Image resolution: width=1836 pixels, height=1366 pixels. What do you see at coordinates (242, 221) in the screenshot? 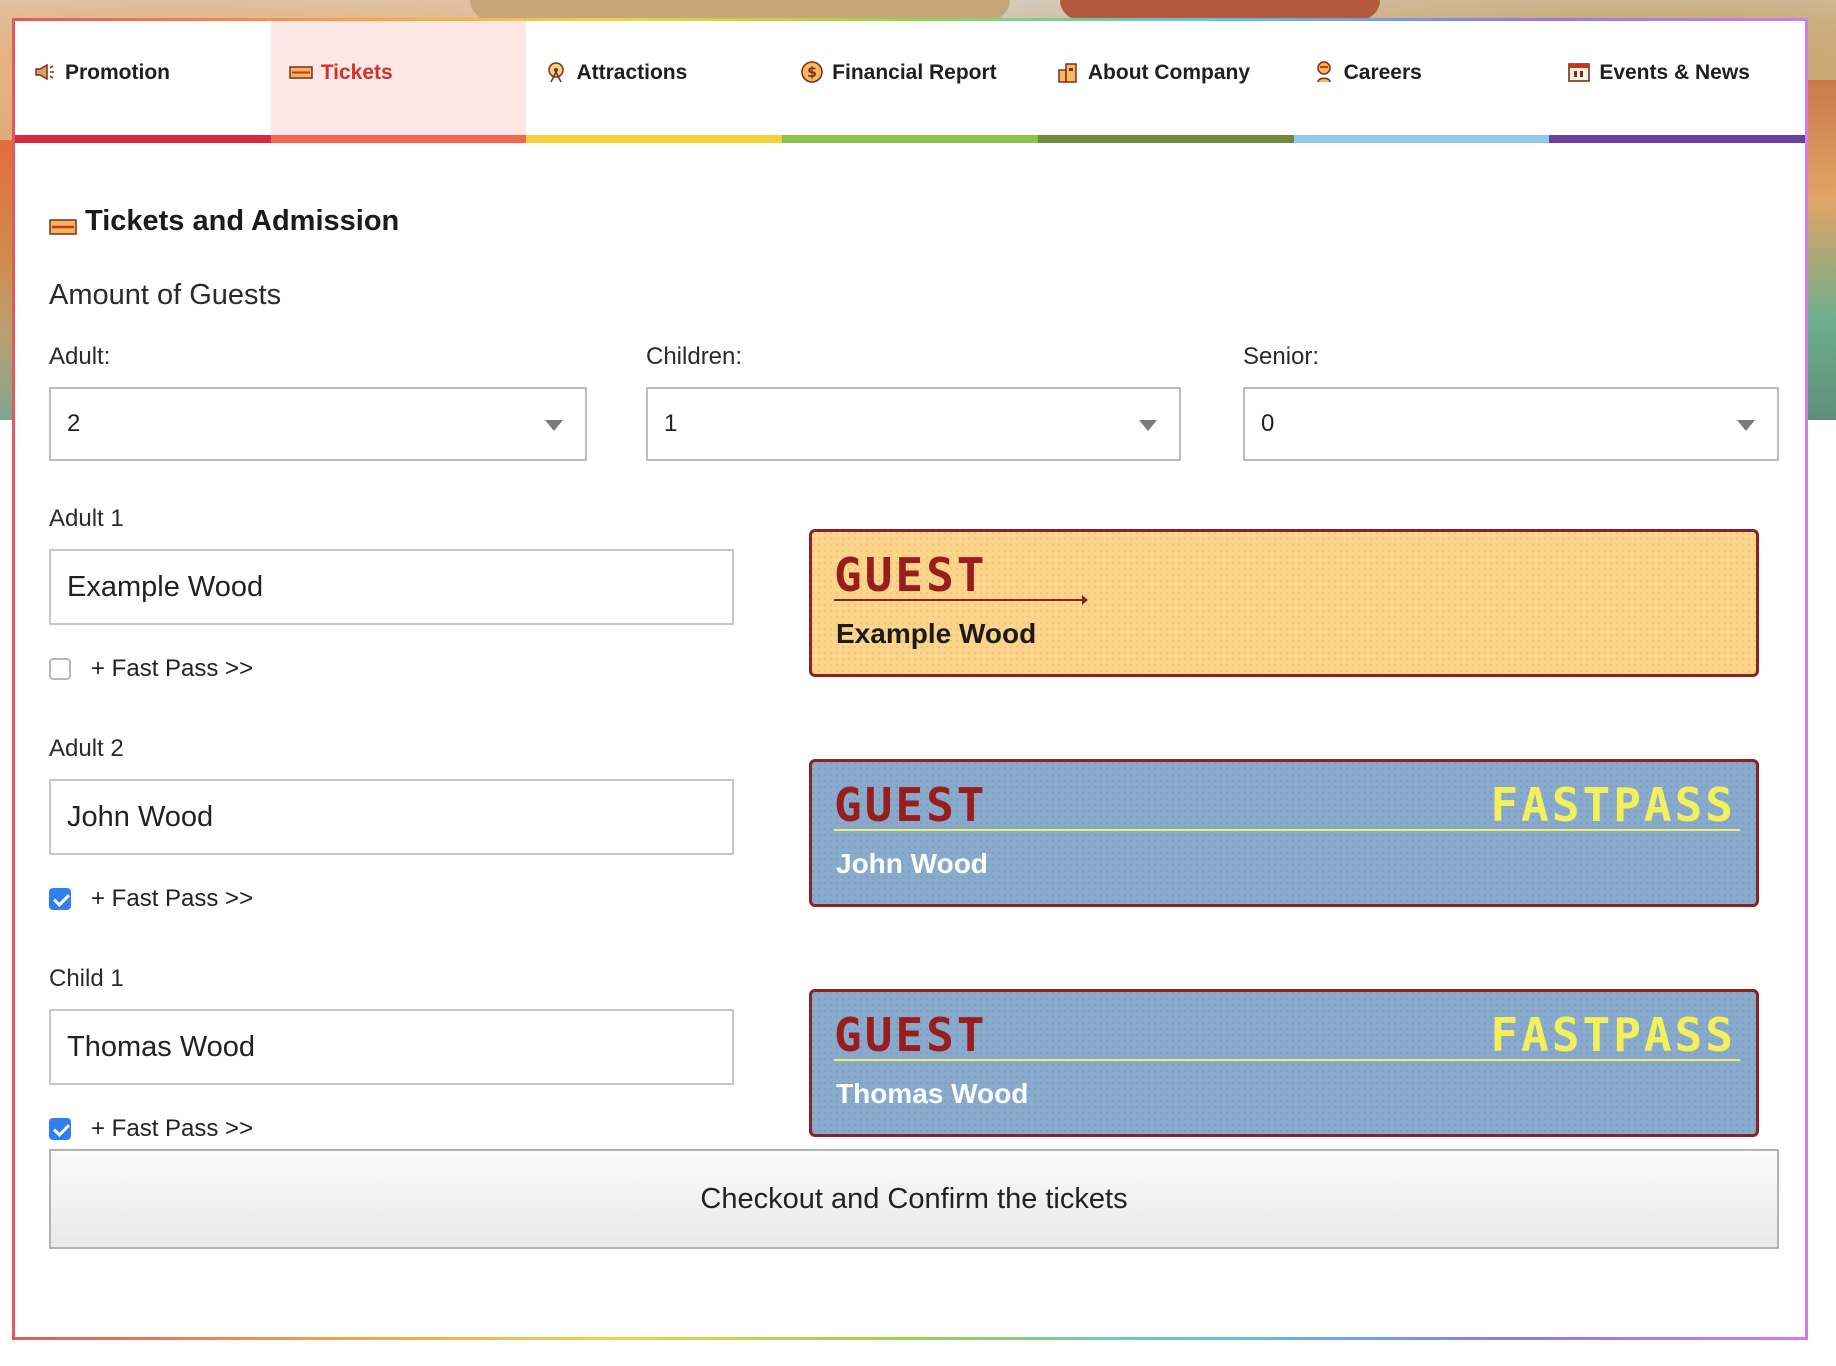
I see `page-title-text: Tickets and Admission` at bounding box center [242, 221].